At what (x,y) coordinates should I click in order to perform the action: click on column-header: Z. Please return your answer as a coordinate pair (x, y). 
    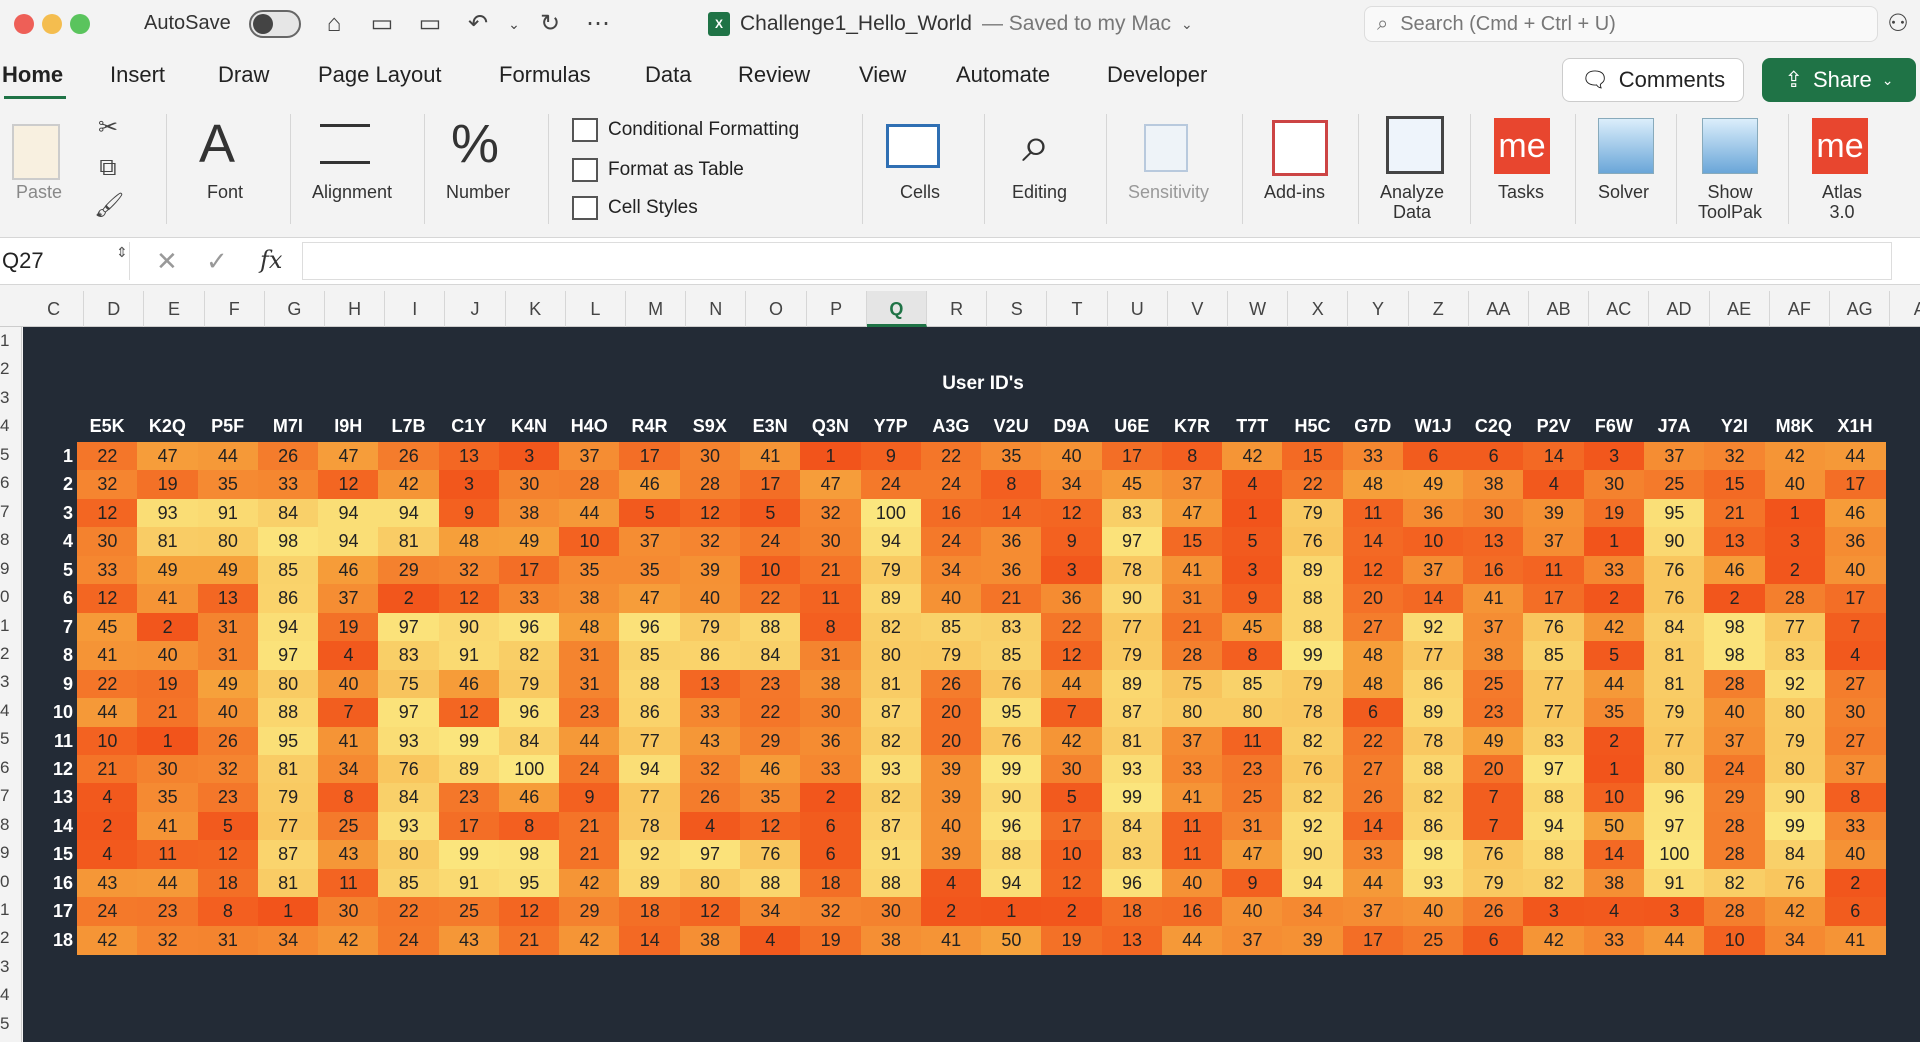
    Looking at the image, I should click on (1439, 309).